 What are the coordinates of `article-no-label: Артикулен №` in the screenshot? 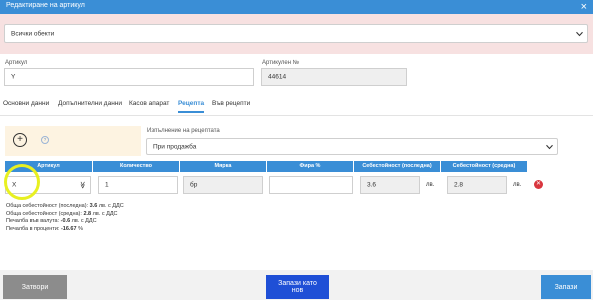 It's located at (281, 63).